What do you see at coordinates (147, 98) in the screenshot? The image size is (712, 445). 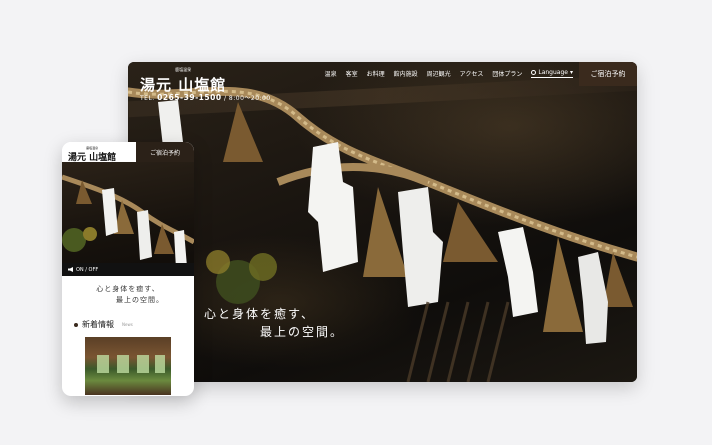 I see `tel-prefix: TEL.` at bounding box center [147, 98].